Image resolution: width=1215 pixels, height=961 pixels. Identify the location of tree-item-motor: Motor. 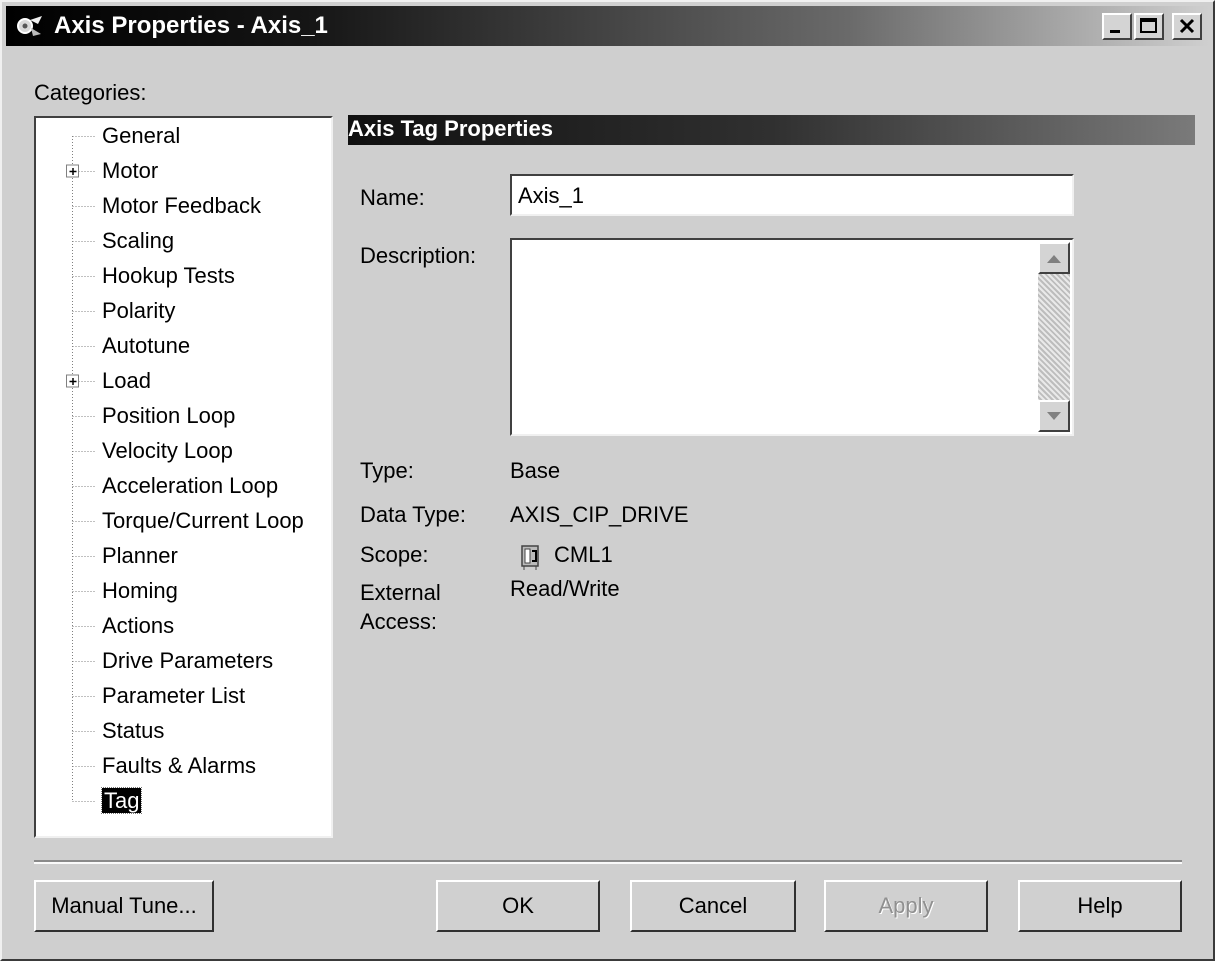
(130, 171).